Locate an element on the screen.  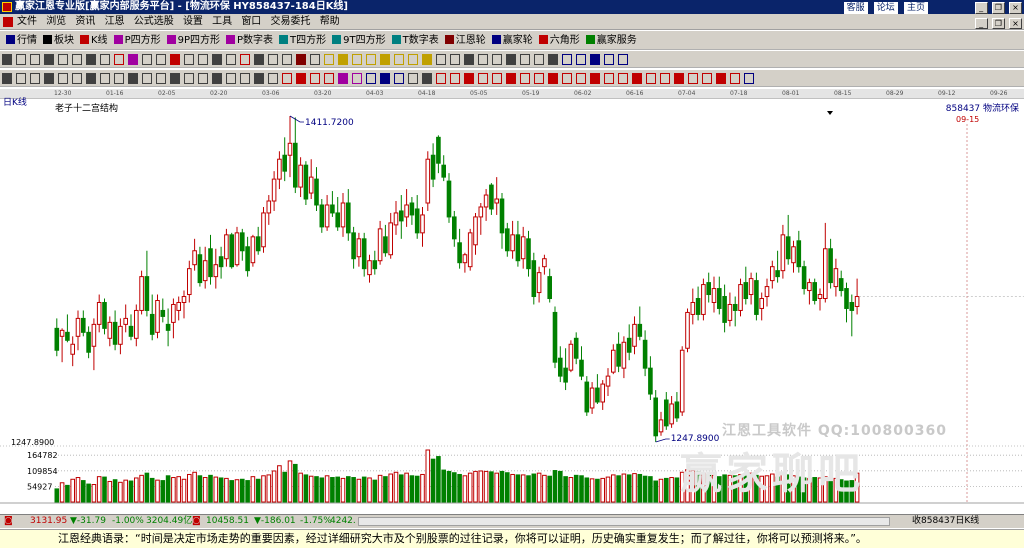
menu-help: 帮助 is located at coordinates (330, 22).